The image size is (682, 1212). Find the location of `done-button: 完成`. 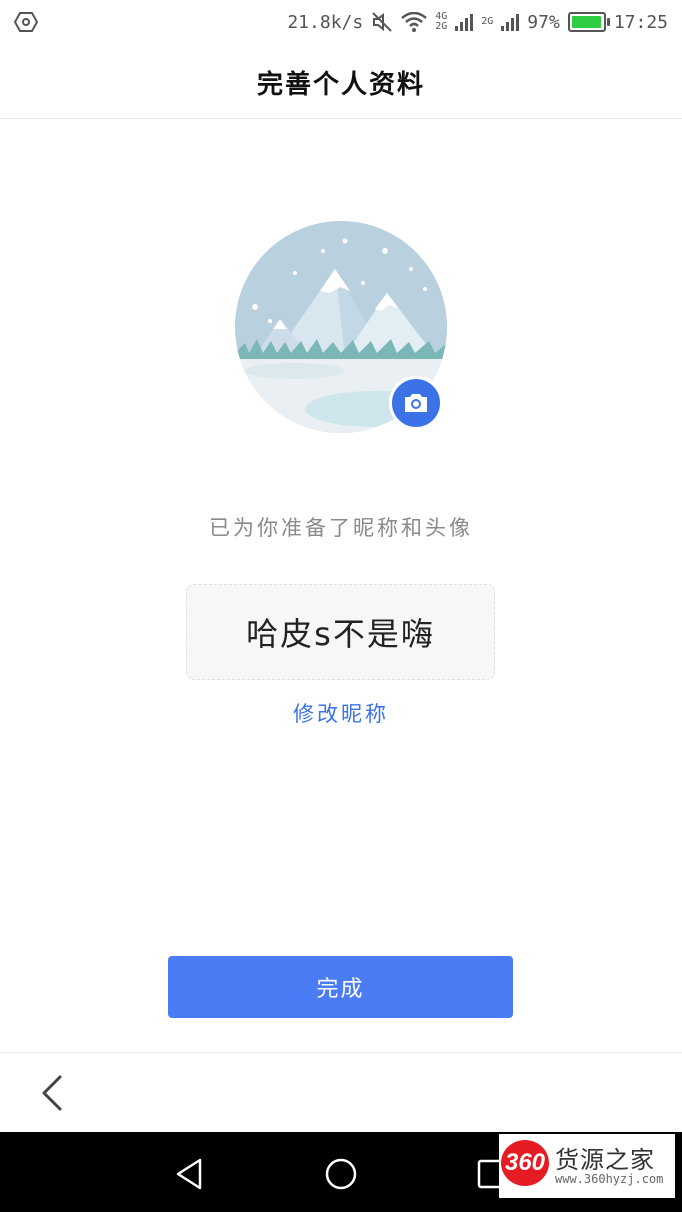

done-button: 完成 is located at coordinates (340, 987).